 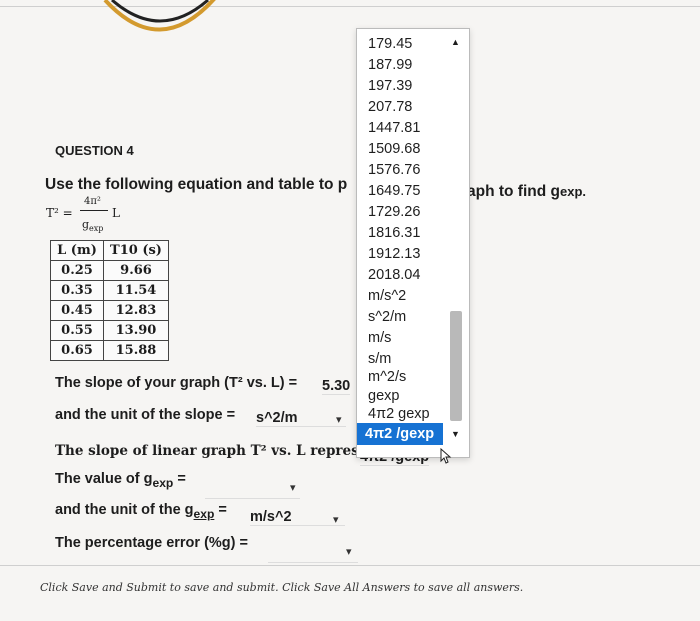 What do you see at coordinates (394, 170) in the screenshot?
I see `dropdown-option: 1576.76` at bounding box center [394, 170].